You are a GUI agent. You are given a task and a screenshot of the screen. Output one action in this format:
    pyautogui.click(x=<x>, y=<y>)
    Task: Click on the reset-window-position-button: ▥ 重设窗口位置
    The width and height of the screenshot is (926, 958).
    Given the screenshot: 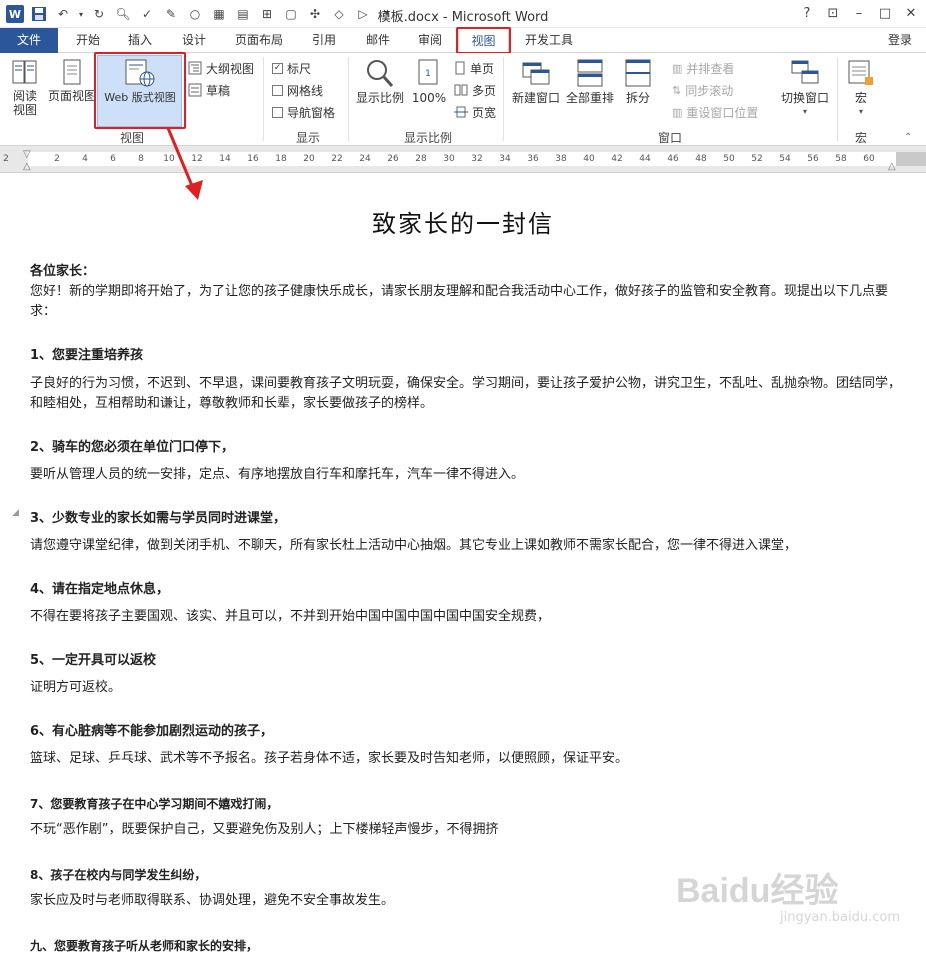 What is the action you would take?
    pyautogui.click(x=715, y=112)
    